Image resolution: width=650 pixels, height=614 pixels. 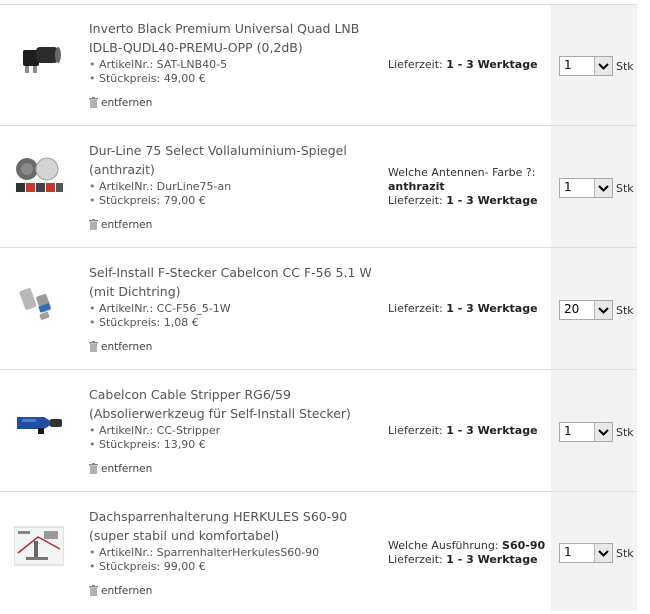 What do you see at coordinates (586, 310) in the screenshot?
I see `quantity-select: 20` at bounding box center [586, 310].